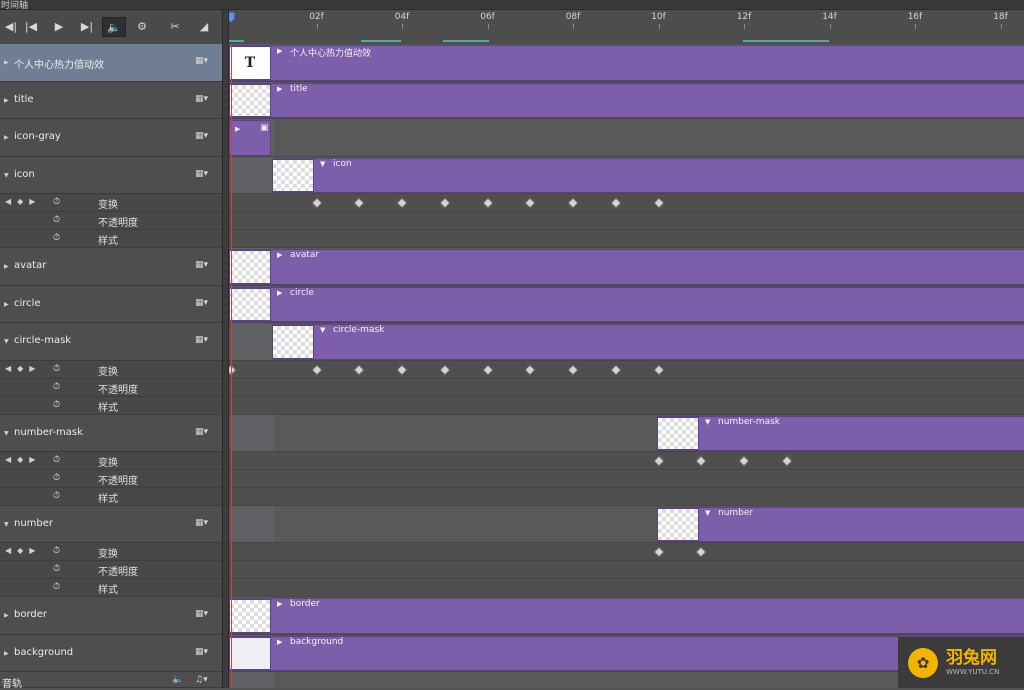 The height and width of the screenshot is (690, 1024). Describe the element at coordinates (201, 680) in the screenshot. I see `music-note-icon: ♫▾` at that location.